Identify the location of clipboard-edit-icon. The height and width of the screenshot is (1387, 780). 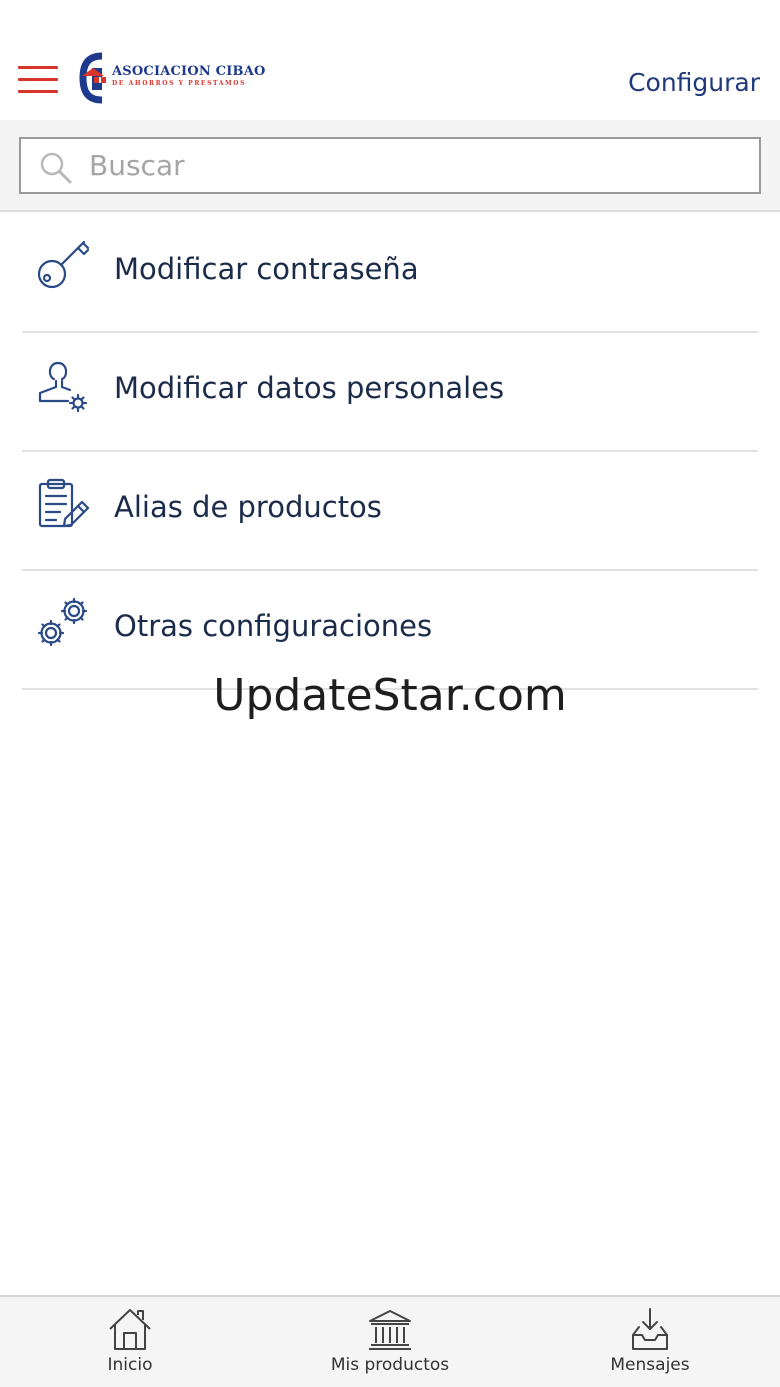
(64, 503).